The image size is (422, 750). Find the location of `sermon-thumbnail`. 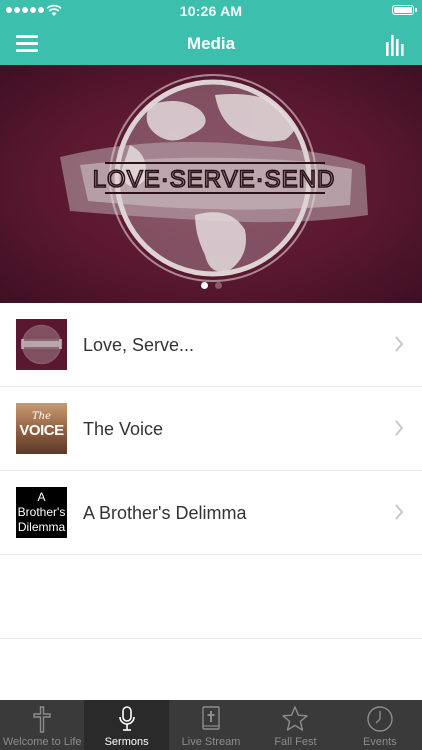

sermon-thumbnail is located at coordinates (41, 344).